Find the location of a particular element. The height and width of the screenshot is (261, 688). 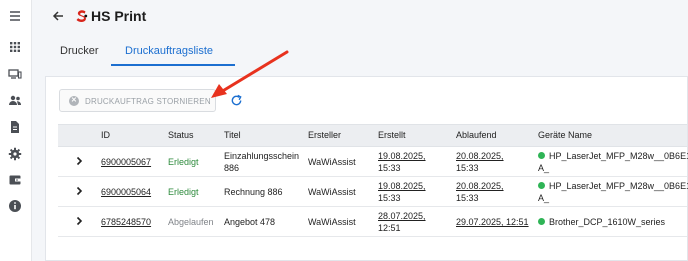

devices-icon is located at coordinates (15, 74).